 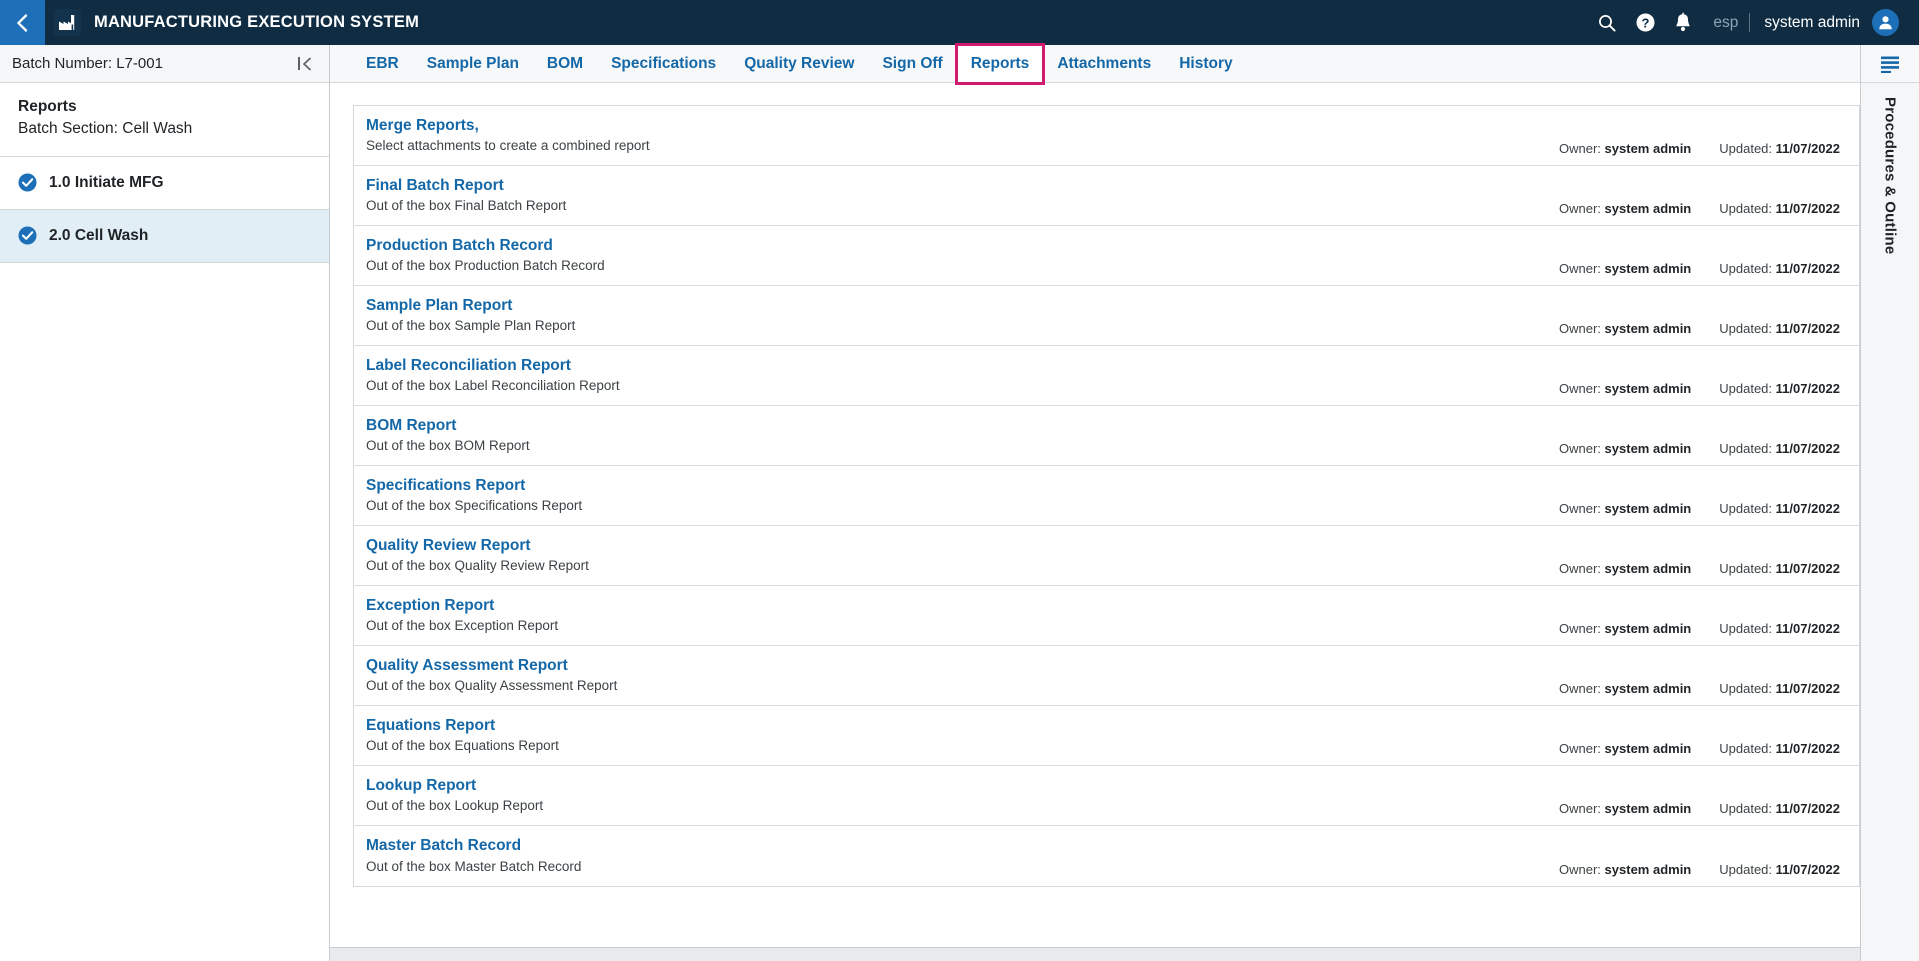 What do you see at coordinates (912, 64) in the screenshot?
I see `tab-sign-off: Sign Off` at bounding box center [912, 64].